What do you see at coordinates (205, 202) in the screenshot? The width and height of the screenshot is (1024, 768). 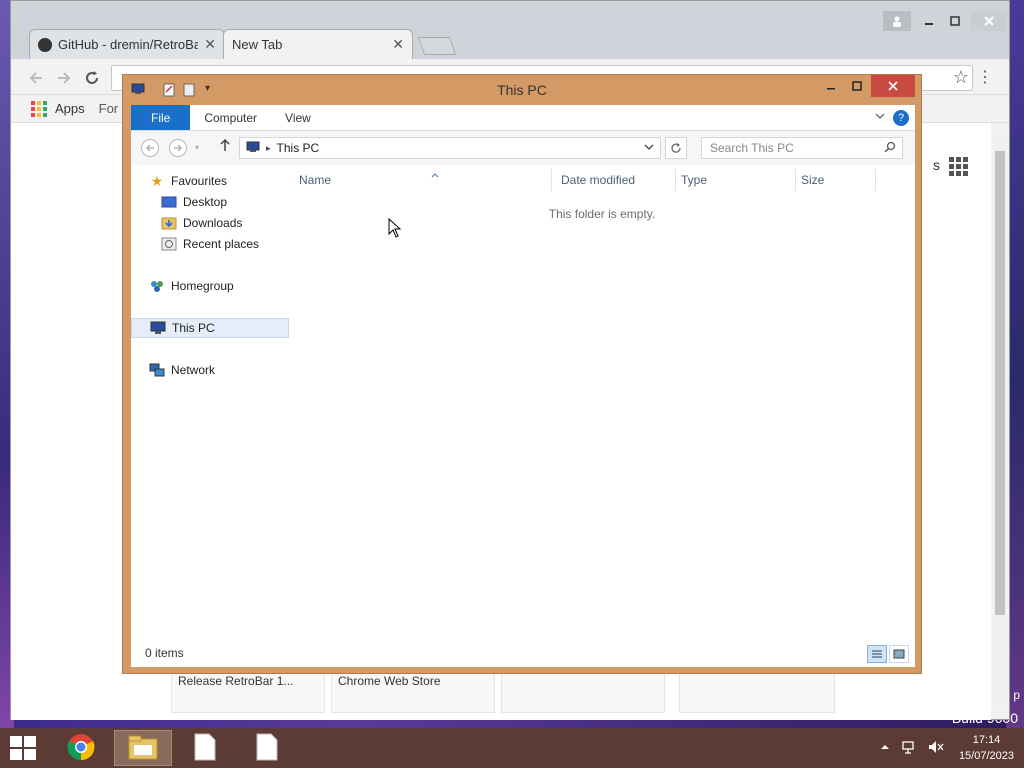 I see `nav-desktop-label: Desktop` at bounding box center [205, 202].